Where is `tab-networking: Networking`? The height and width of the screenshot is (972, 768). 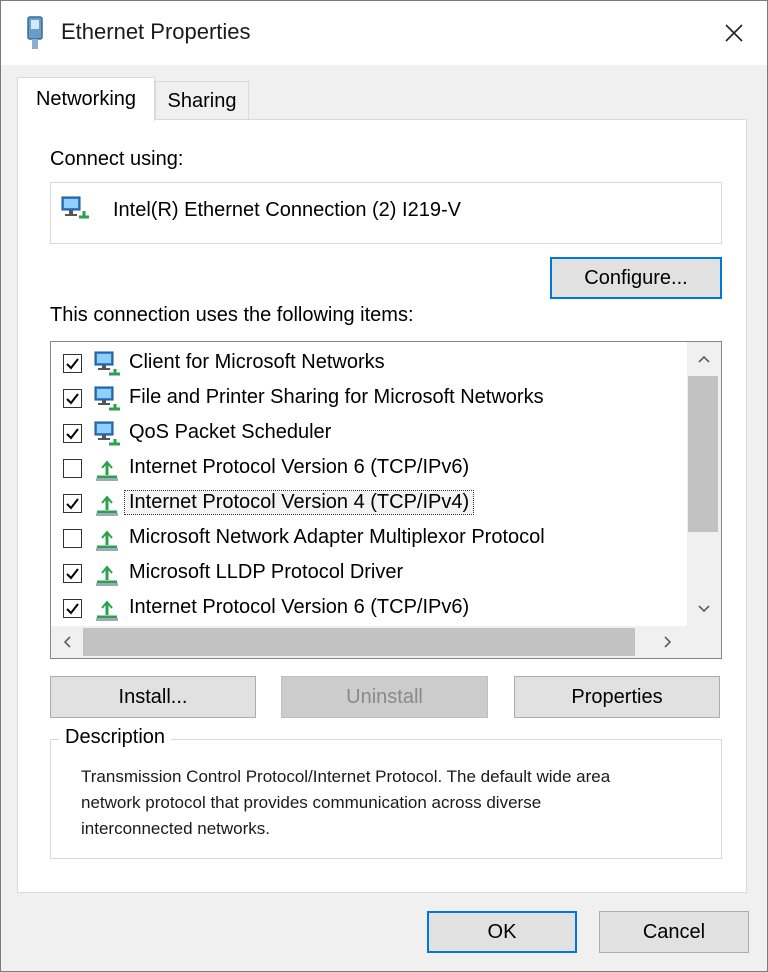
tab-networking: Networking is located at coordinates (86, 99).